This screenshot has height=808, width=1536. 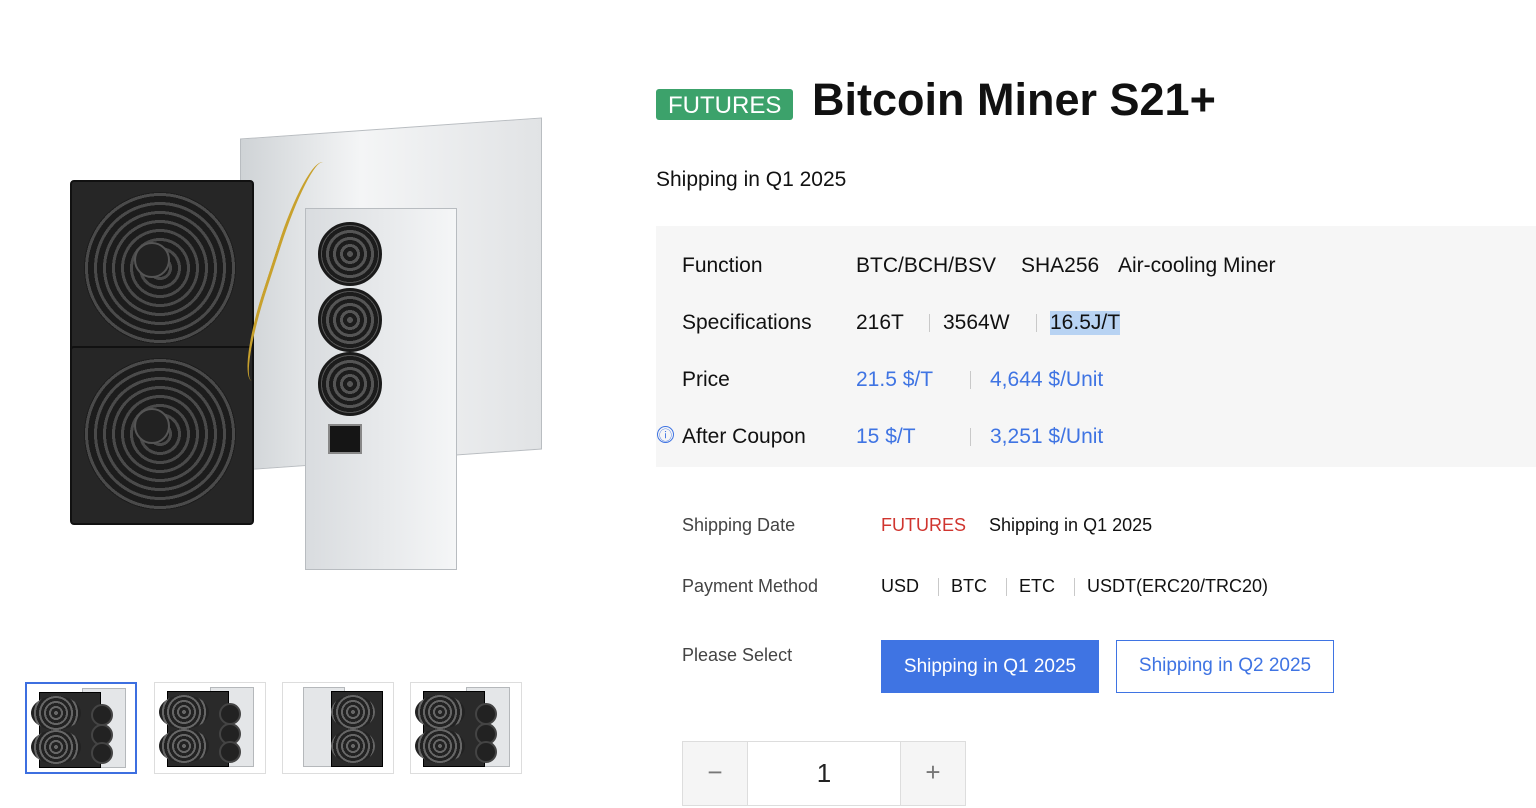 What do you see at coordinates (932, 773) in the screenshot?
I see `quantity-plus-button: +` at bounding box center [932, 773].